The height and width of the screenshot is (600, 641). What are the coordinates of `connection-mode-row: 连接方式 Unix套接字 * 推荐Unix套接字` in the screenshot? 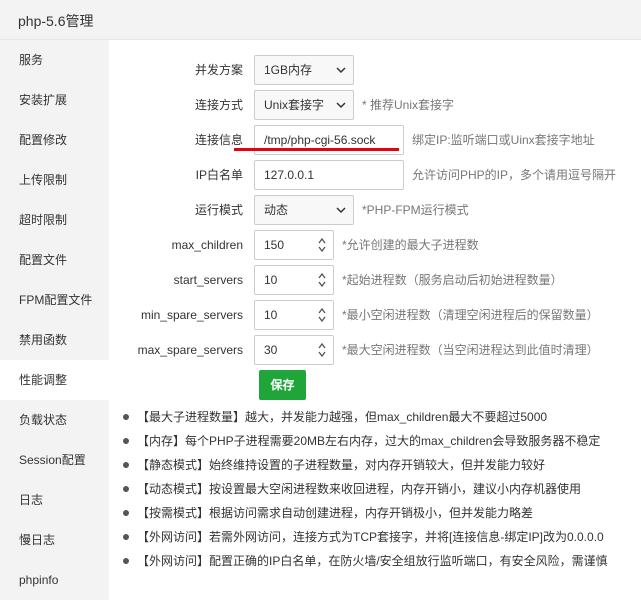 It's located at (375, 105).